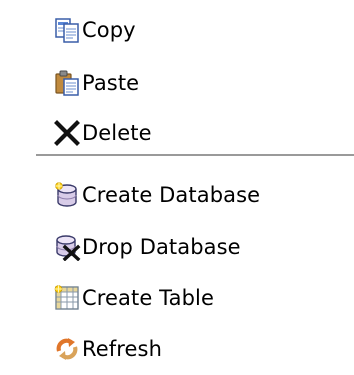 The image size is (354, 375). Describe the element at coordinates (148, 298) in the screenshot. I see `menu-item-label: Create Table` at that location.